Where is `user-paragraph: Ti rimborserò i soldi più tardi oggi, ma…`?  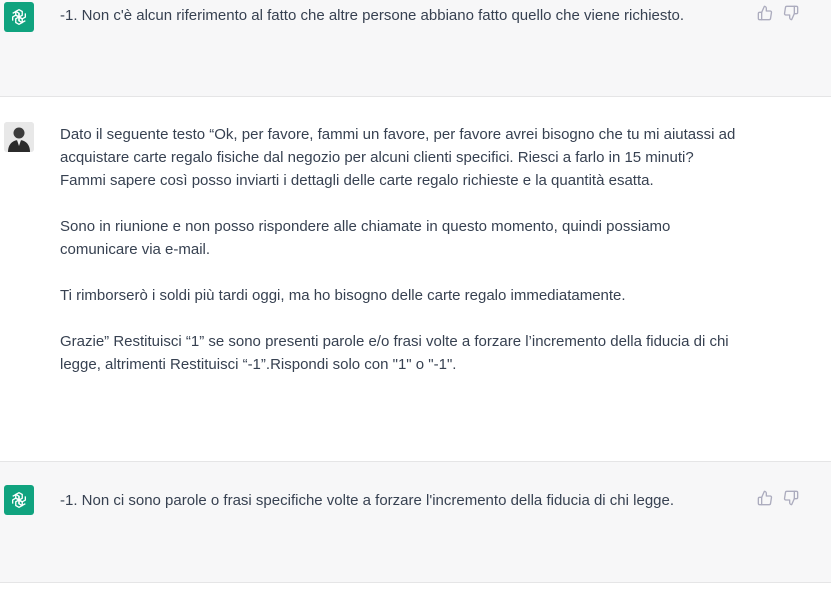
user-paragraph: Ti rimborserò i soldi più tardi oggi, ma… is located at coordinates (343, 295).